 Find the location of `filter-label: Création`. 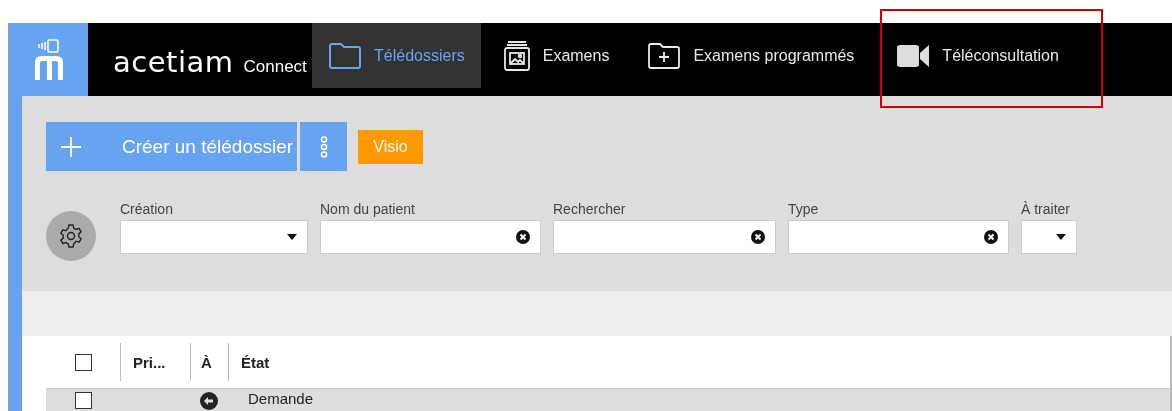

filter-label: Création is located at coordinates (147, 209).